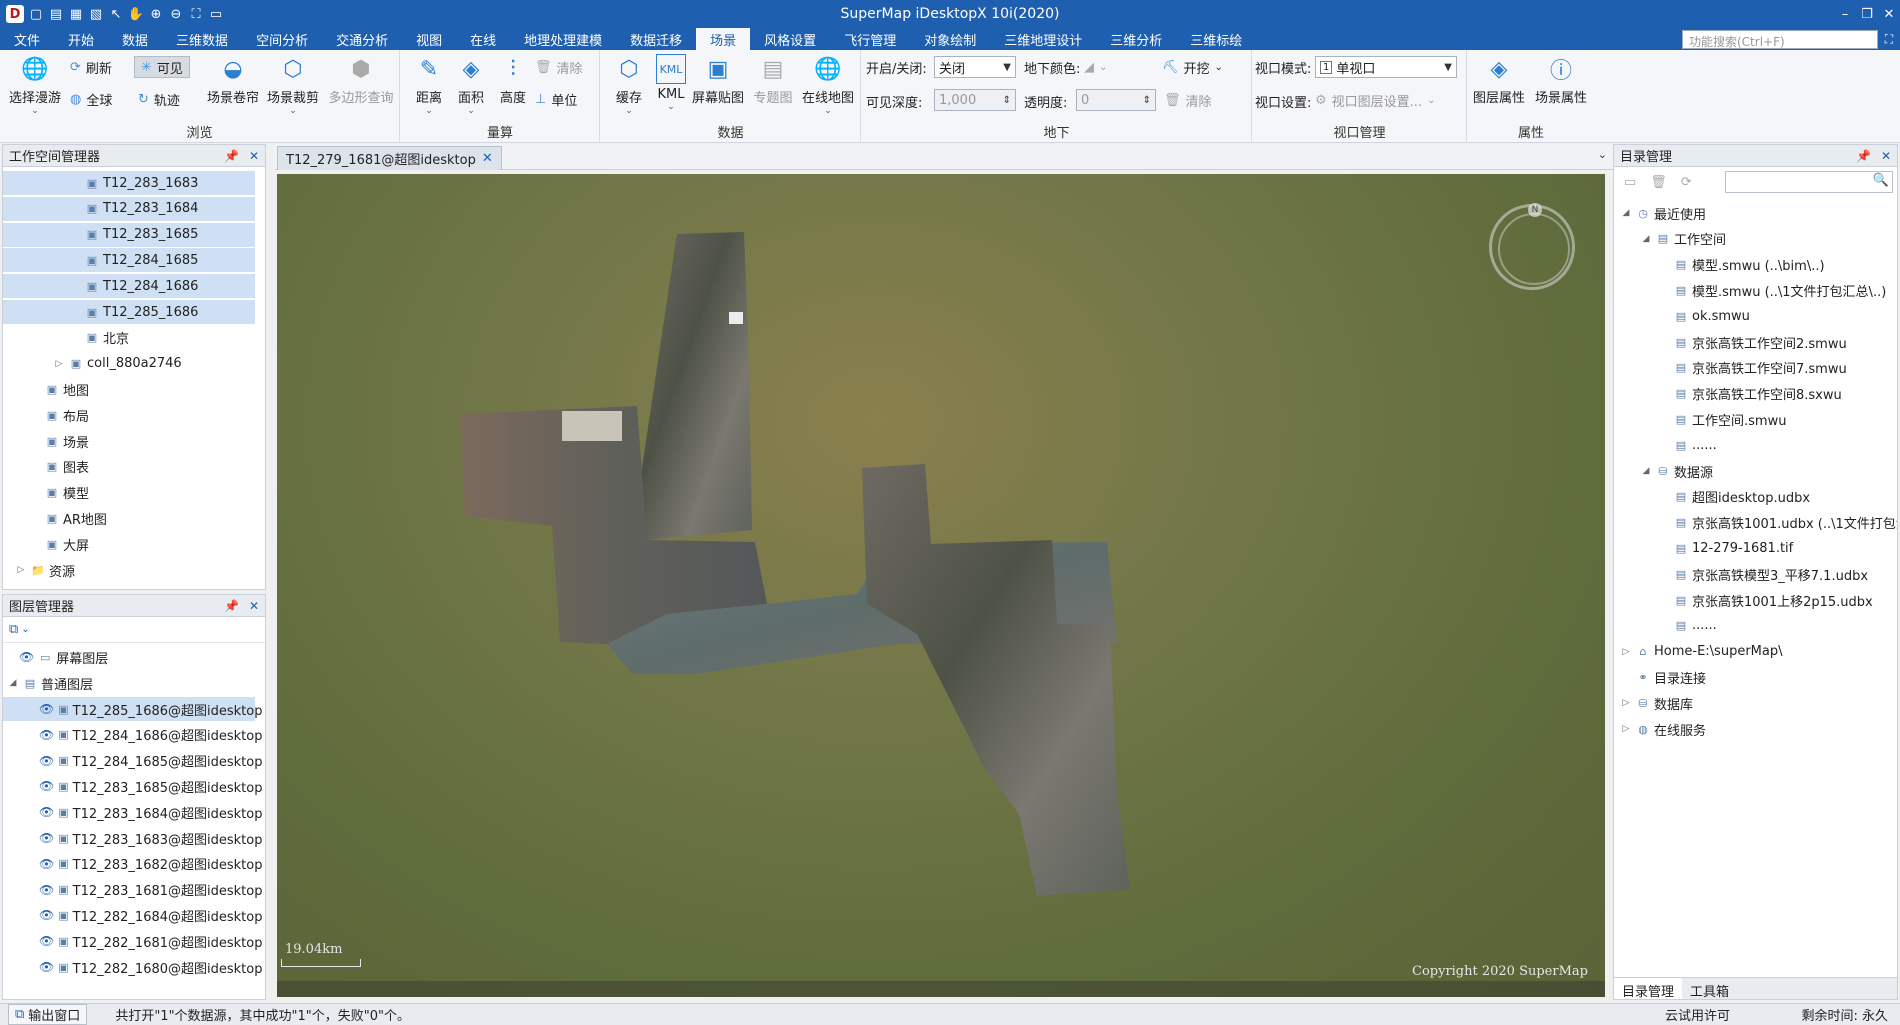 Image resolution: width=1900 pixels, height=1025 pixels. What do you see at coordinates (76, 14) in the screenshot?
I see `save-icon: ▦` at bounding box center [76, 14].